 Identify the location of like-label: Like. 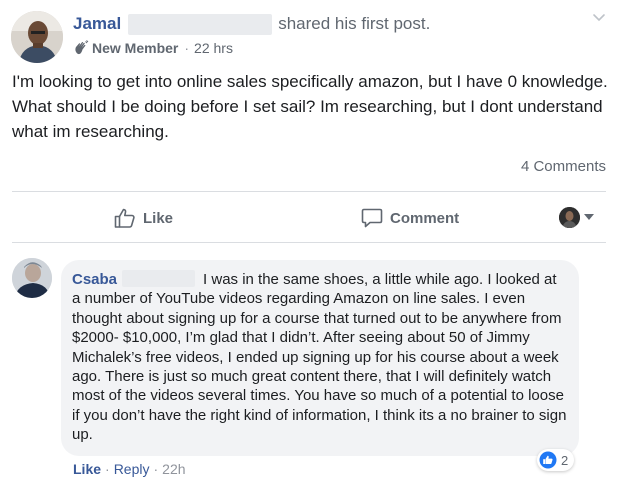
(158, 218).